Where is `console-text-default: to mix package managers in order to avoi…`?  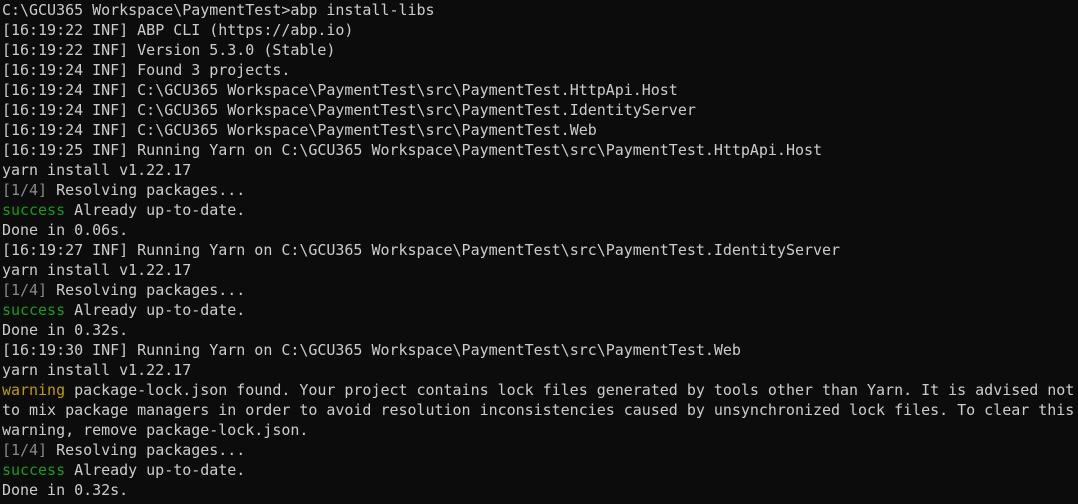
console-text-default: to mix package managers in order to avoi… is located at coordinates (538, 410).